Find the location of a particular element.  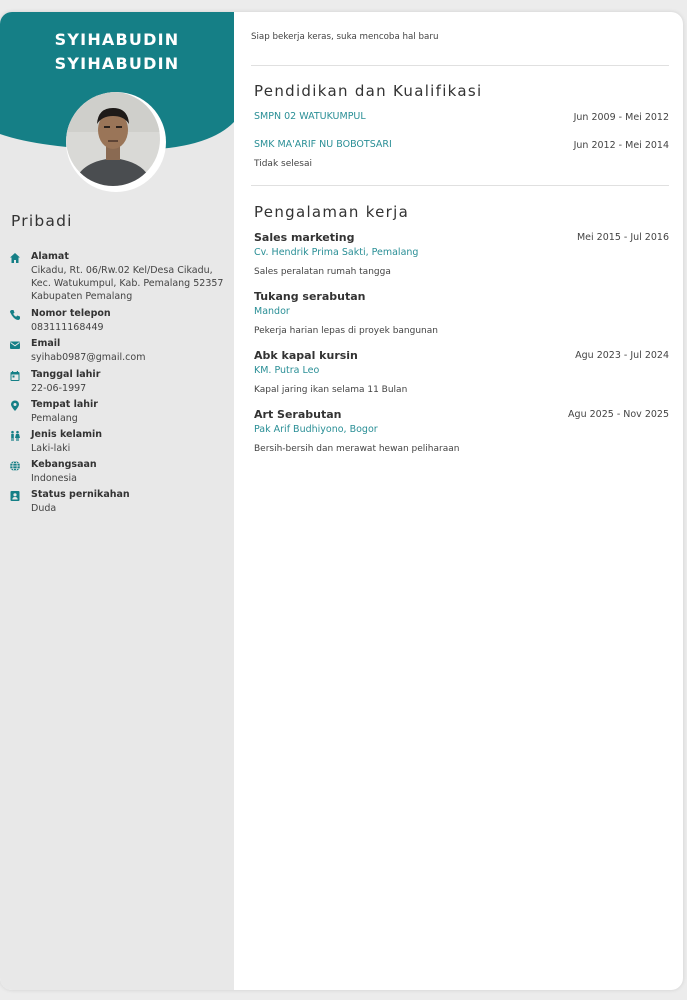

personal-heading: Pribadi is located at coordinates (42, 221).